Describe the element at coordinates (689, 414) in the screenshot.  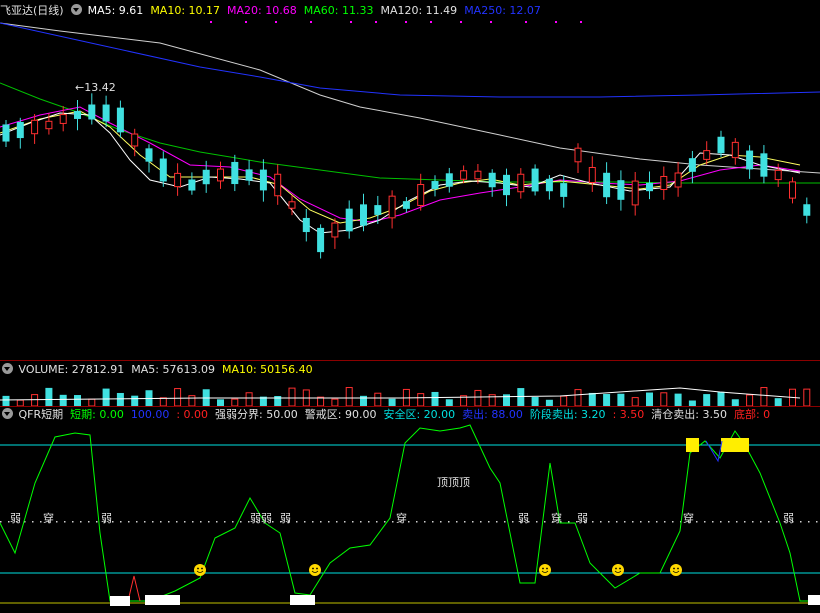
I see `indicator-label-10: 清仓卖出: 3.50` at that location.